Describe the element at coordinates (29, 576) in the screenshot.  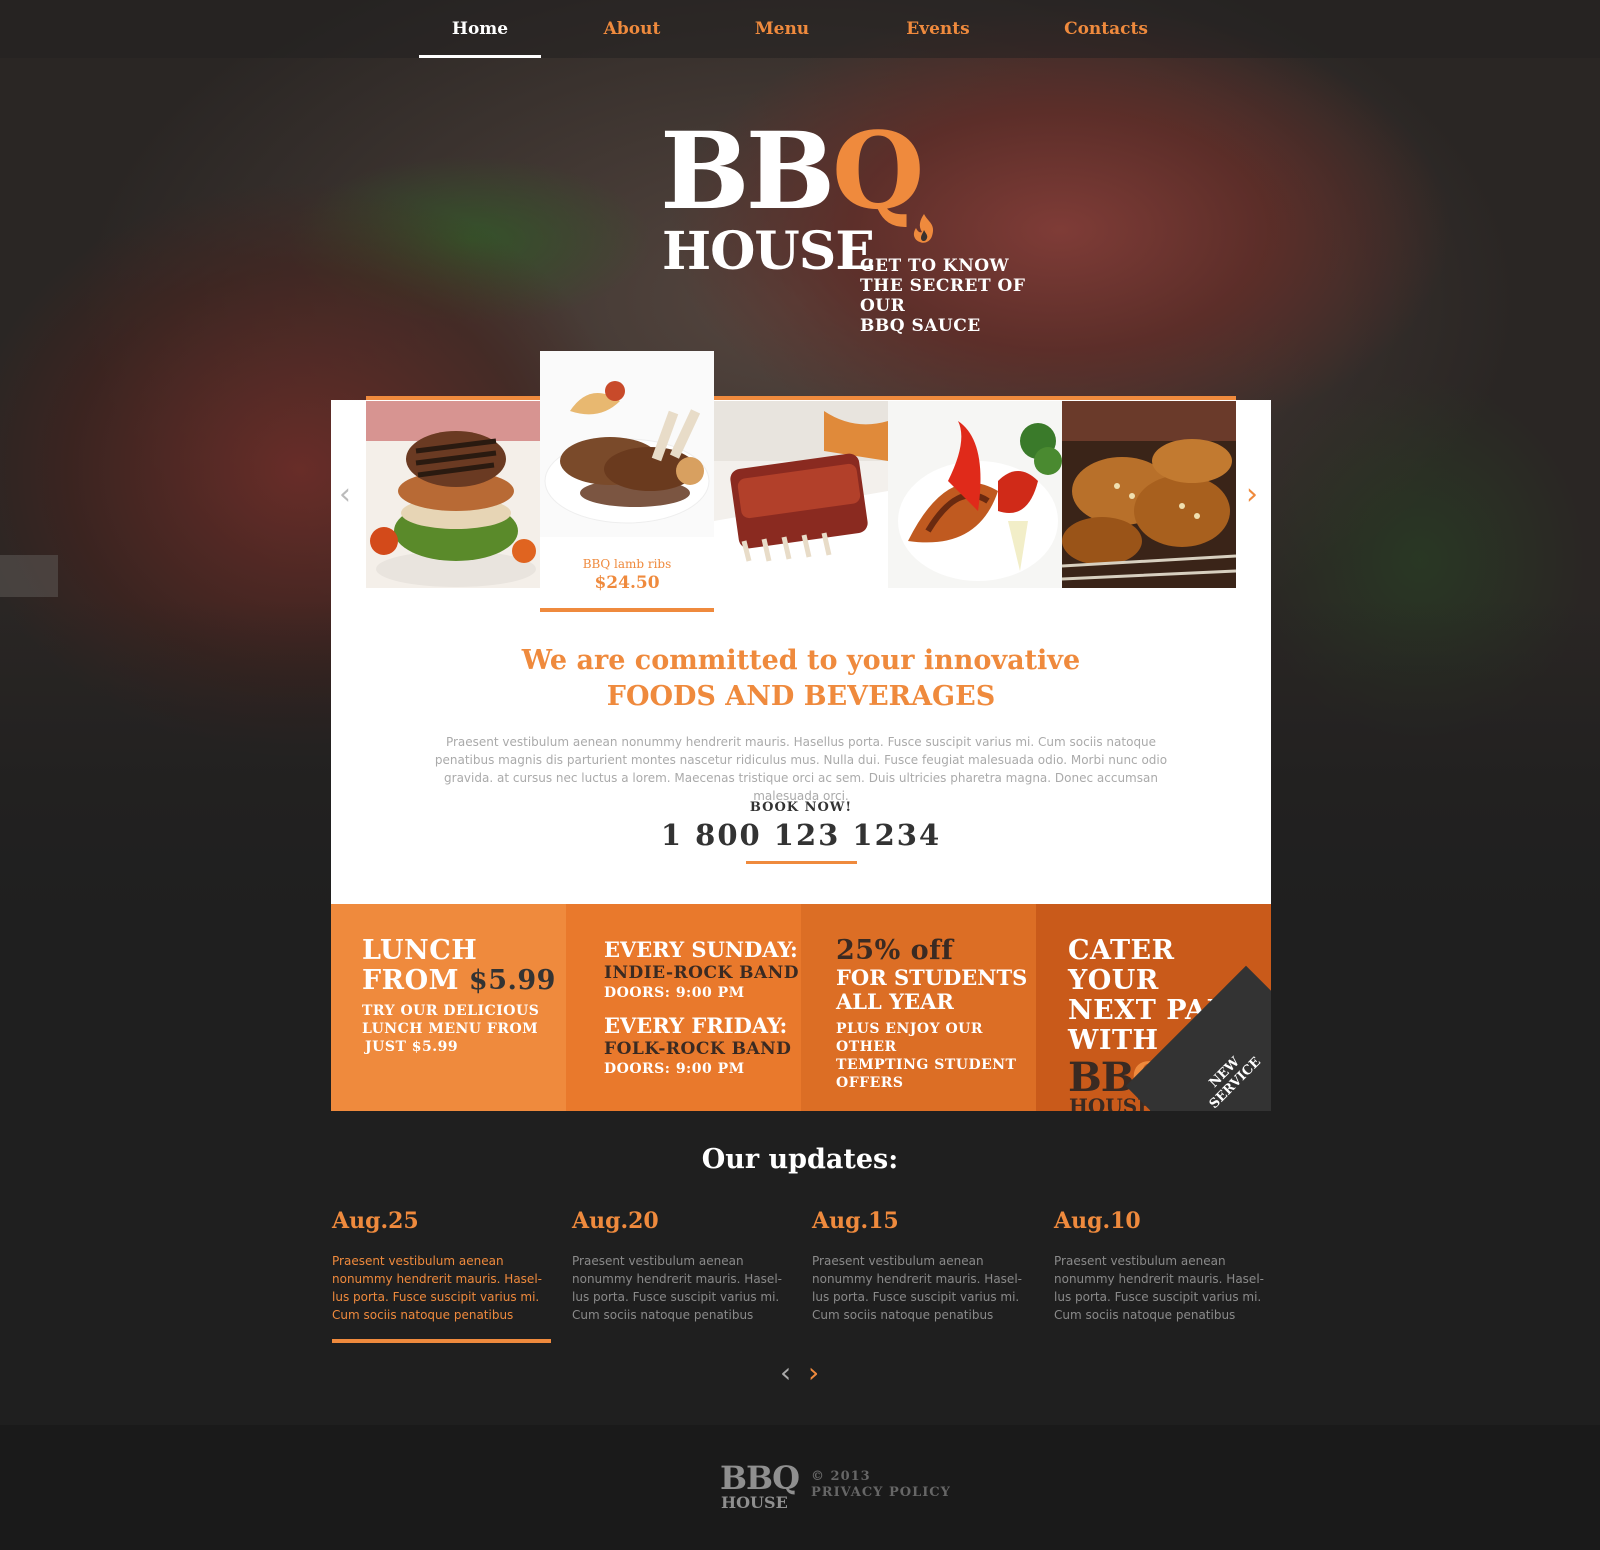
I see `side-tab` at that location.